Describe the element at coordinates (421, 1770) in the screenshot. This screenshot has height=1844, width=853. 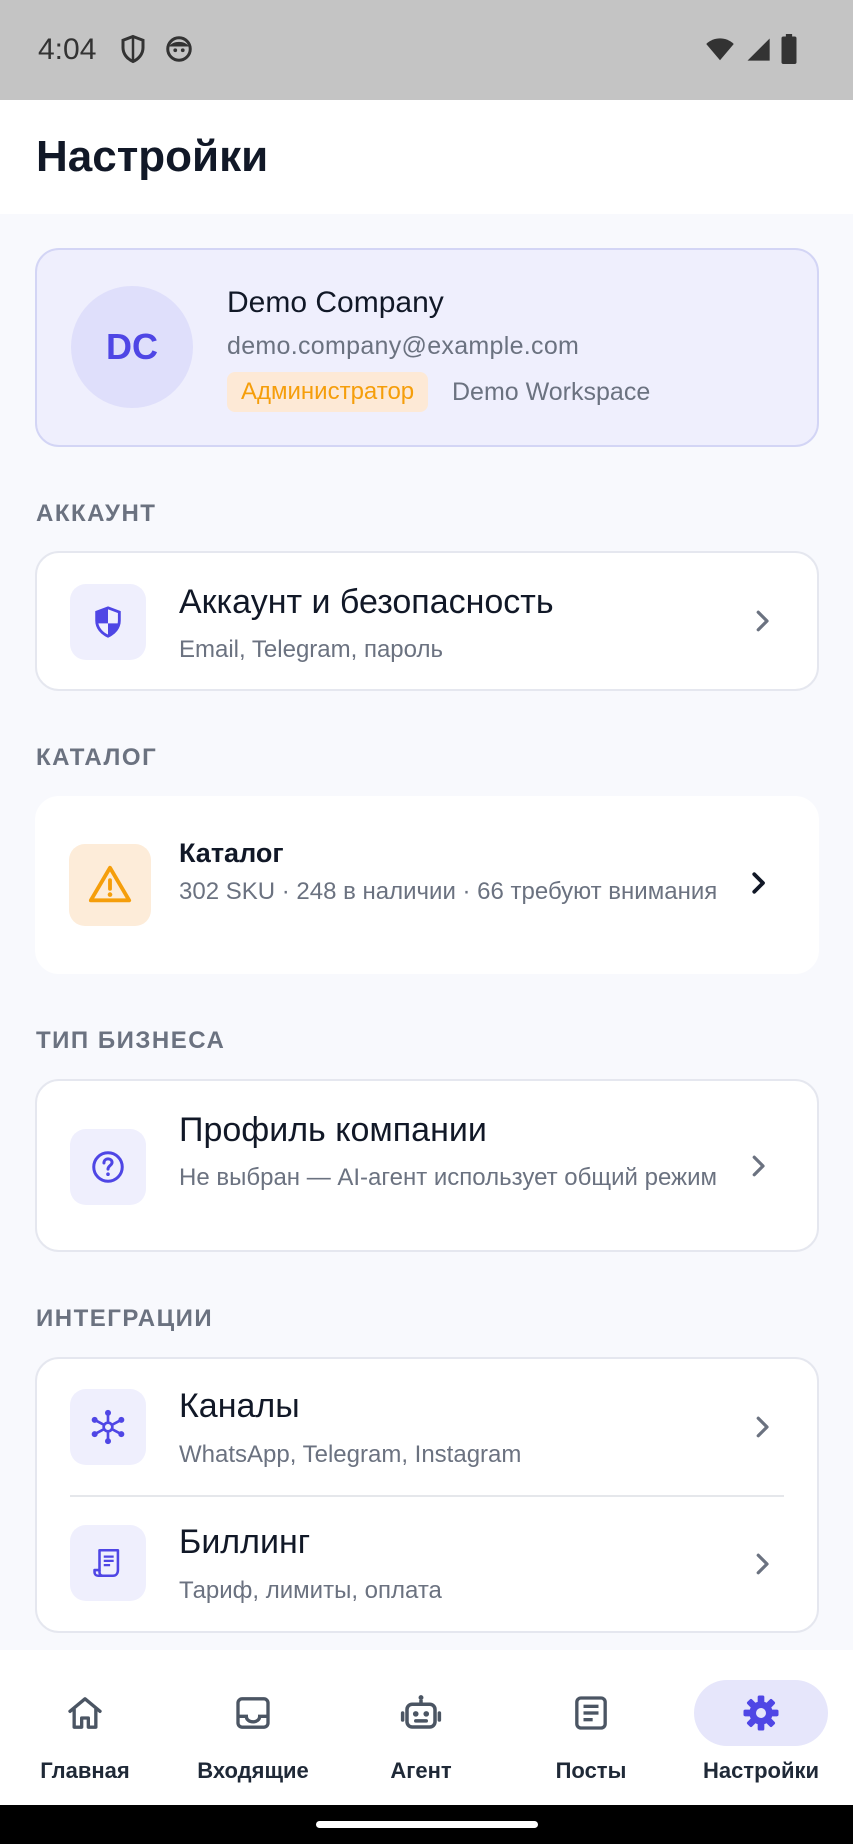
I see `nav-label: Агент` at that location.